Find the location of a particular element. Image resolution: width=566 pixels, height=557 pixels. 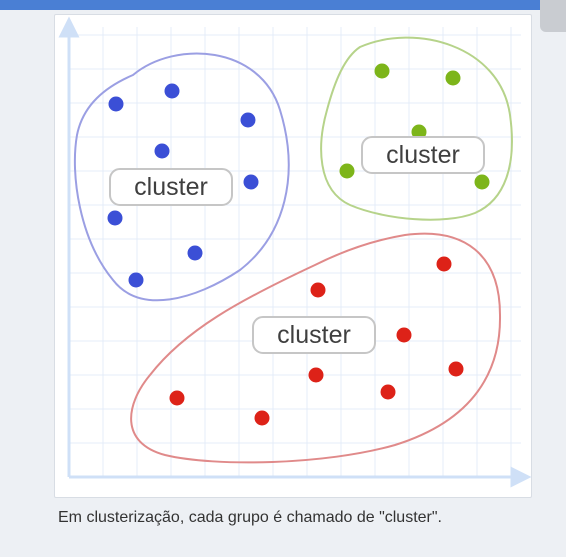

scrollbar-handle is located at coordinates (553, 16).